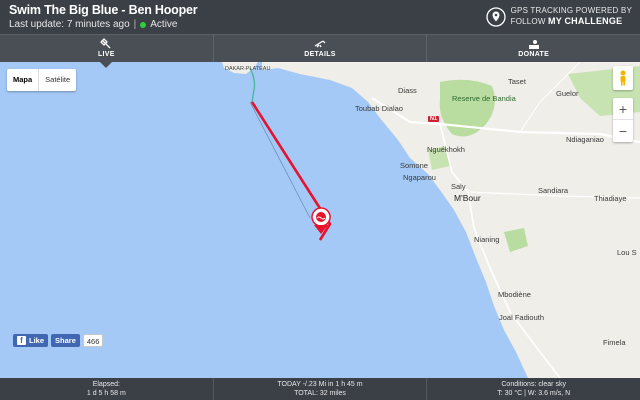 Image resolution: width=640 pixels, height=400 pixels. I want to click on weather-text: T: 30 °C | W: 3.6 m/s, N, so click(534, 393).